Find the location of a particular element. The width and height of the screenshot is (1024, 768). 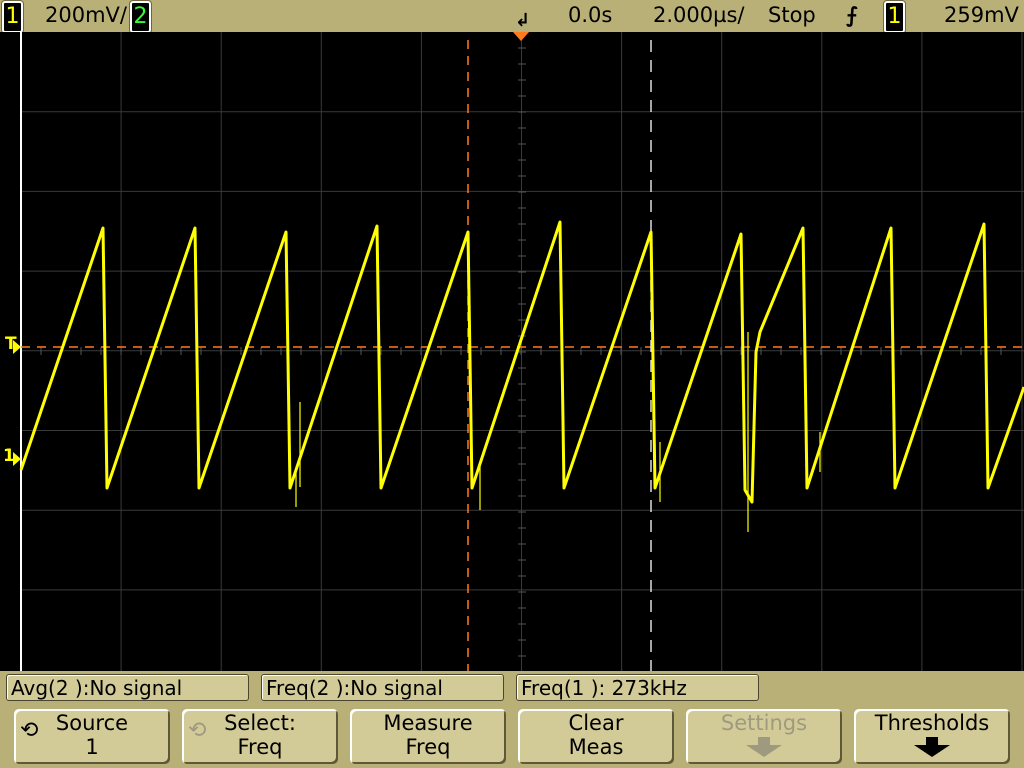

softkey-label: Source is located at coordinates (92, 723).